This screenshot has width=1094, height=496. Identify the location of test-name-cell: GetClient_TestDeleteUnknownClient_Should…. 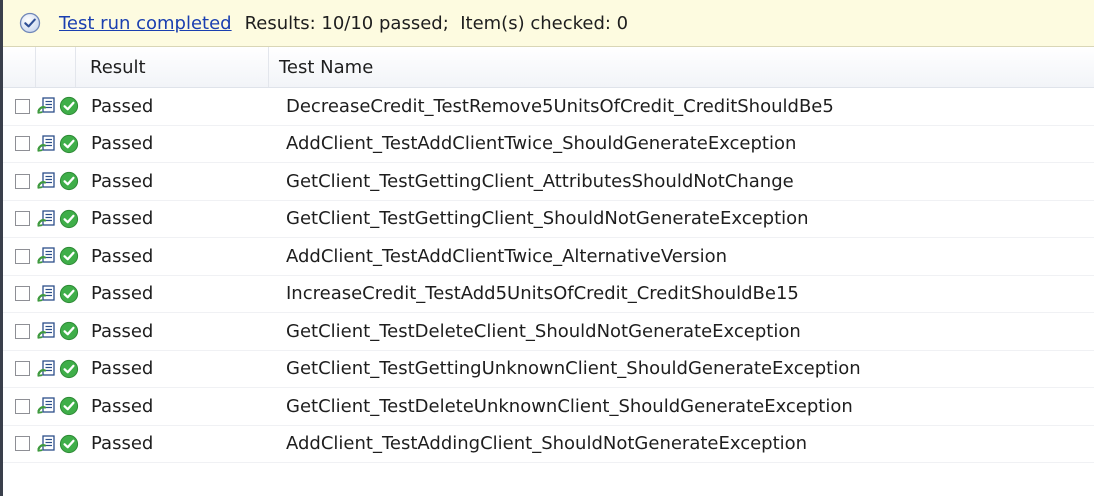
(685, 406).